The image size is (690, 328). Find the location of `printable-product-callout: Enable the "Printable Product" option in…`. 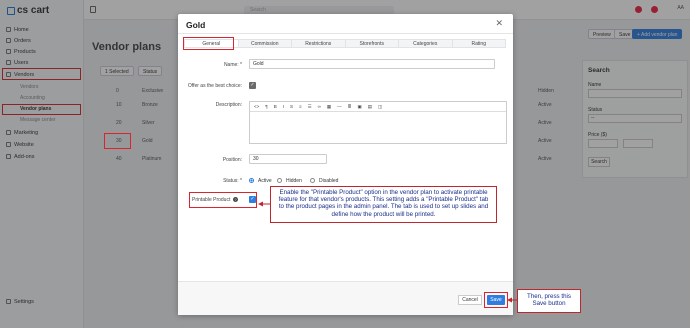

printable-product-callout: Enable the "Printable Product" option in… is located at coordinates (383, 204).